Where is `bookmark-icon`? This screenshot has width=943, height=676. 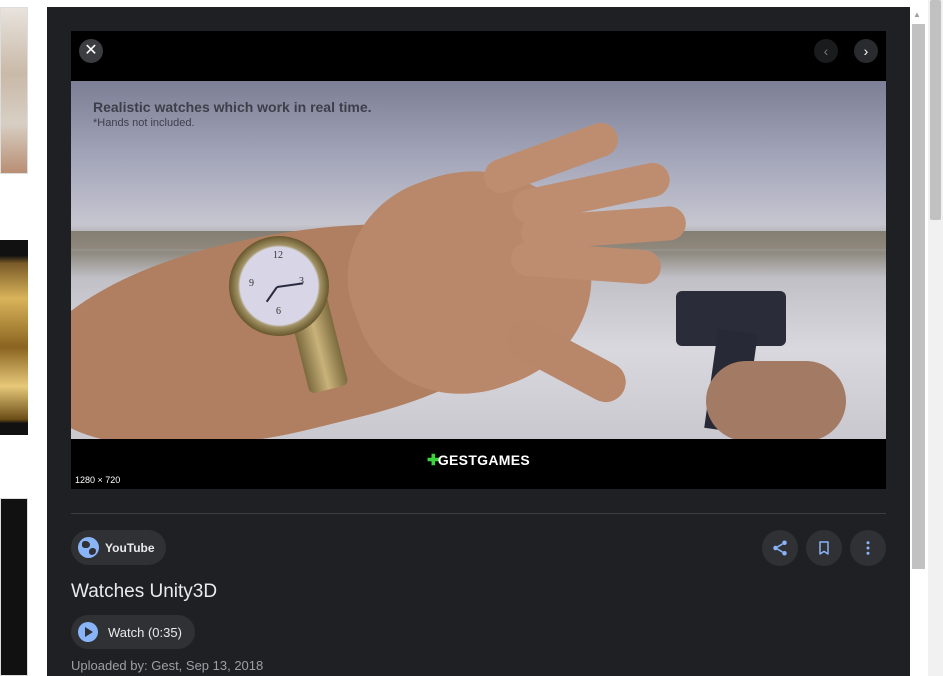 bookmark-icon is located at coordinates (824, 548).